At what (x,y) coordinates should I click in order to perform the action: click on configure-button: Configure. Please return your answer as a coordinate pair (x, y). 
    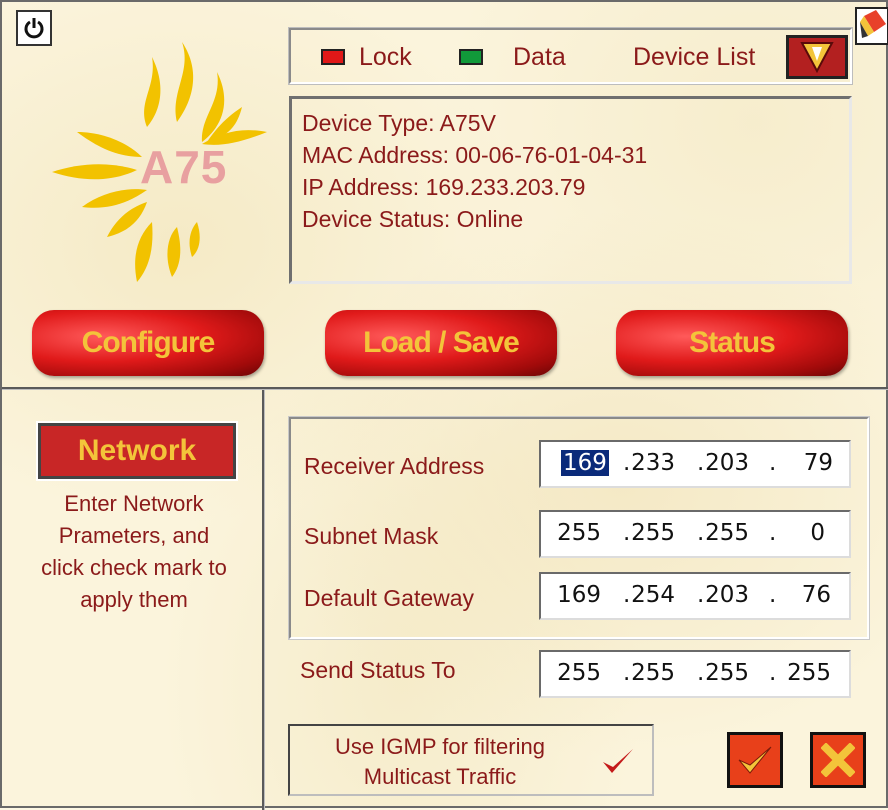
    Looking at the image, I should click on (148, 343).